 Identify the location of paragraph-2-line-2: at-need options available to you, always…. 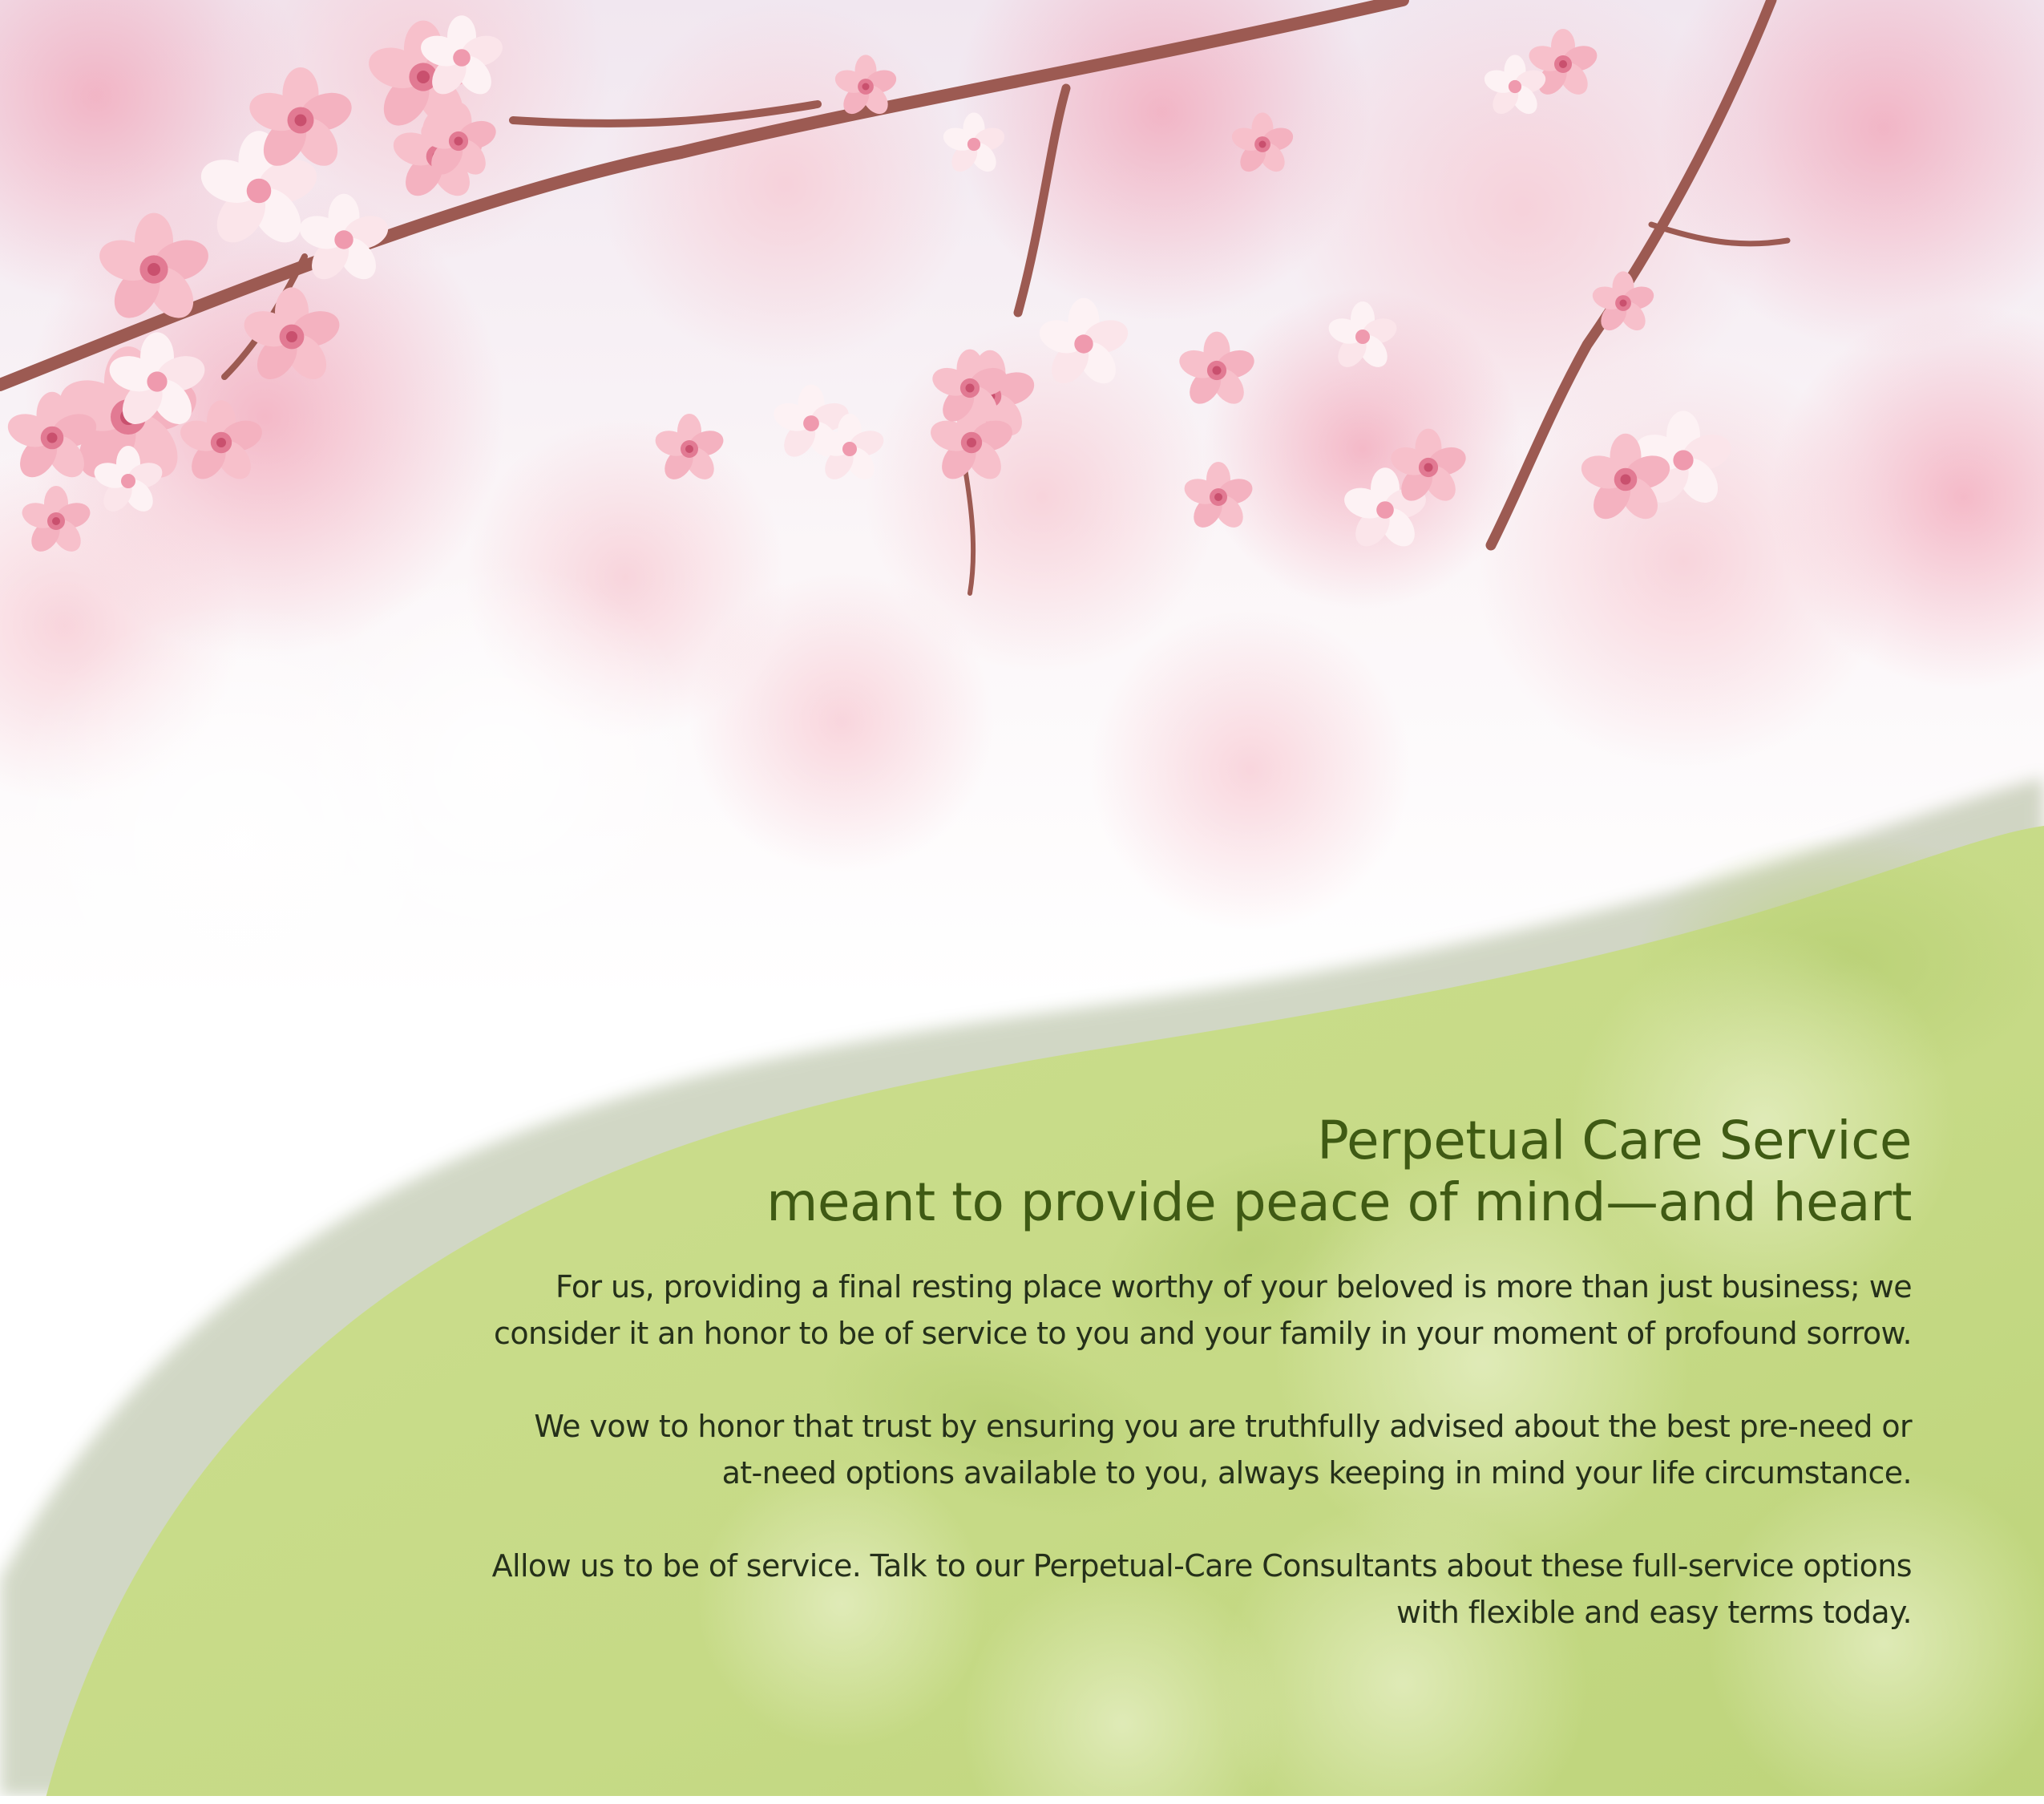
(1317, 1473).